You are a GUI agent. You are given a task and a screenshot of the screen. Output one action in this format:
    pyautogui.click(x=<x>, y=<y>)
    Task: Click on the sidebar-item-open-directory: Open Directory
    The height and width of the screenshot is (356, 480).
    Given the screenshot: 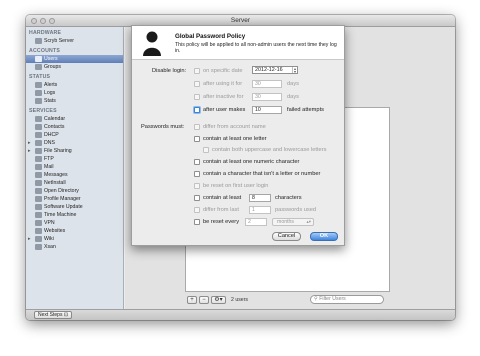 What is the action you would take?
    pyautogui.click(x=74, y=191)
    